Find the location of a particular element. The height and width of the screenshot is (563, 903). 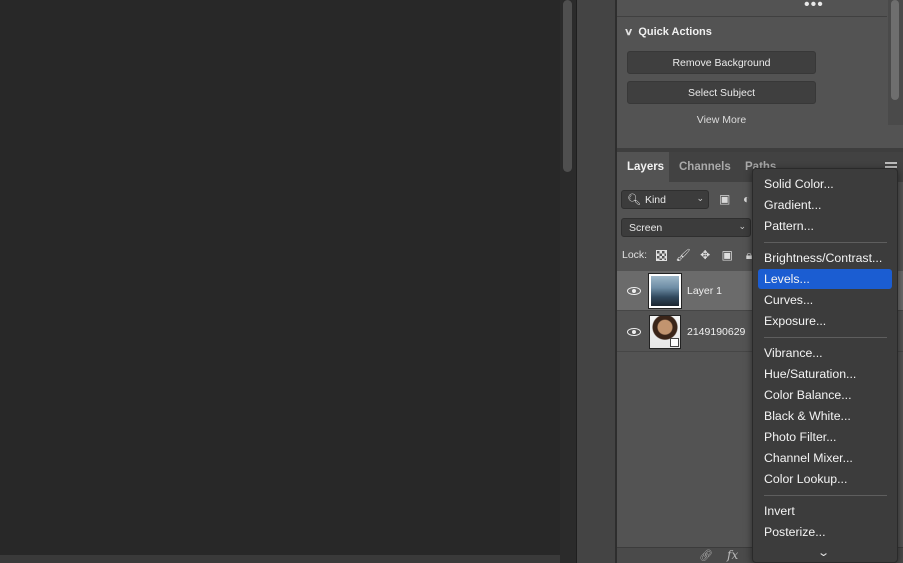

lock-artboard-icon: ▣ is located at coordinates (727, 255).